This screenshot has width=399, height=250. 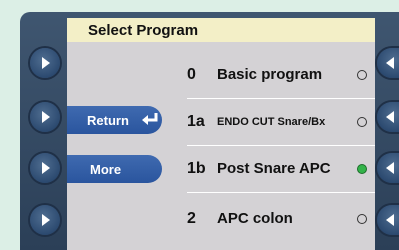 What do you see at coordinates (196, 121) in the screenshot?
I see `program-code: 1a` at bounding box center [196, 121].